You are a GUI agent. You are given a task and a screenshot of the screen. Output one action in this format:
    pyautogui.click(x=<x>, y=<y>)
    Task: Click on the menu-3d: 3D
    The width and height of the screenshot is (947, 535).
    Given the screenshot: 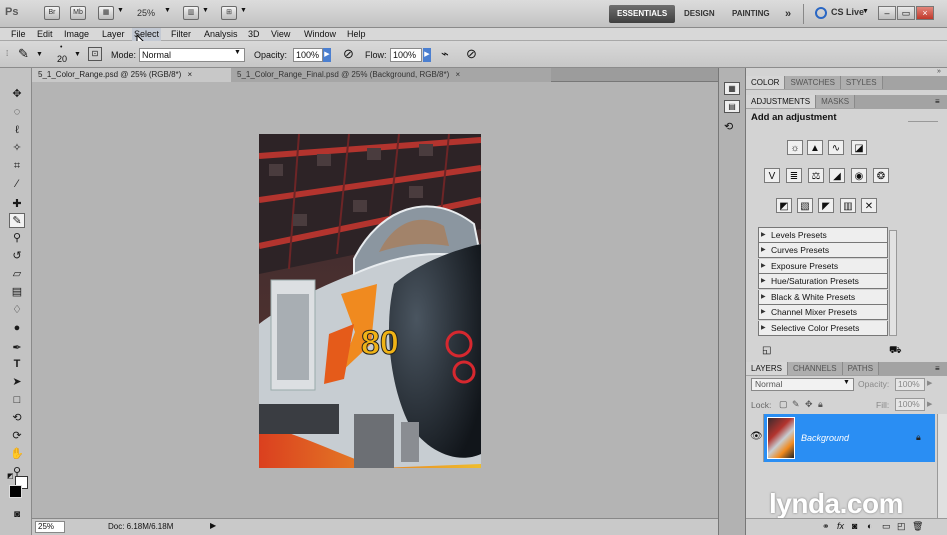 What is the action you would take?
    pyautogui.click(x=254, y=34)
    